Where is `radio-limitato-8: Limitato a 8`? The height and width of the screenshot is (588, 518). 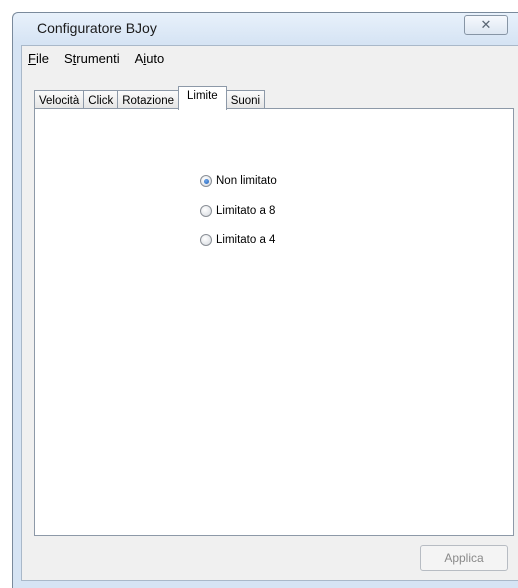
radio-limitato-8: Limitato a 8 is located at coordinates (238, 211).